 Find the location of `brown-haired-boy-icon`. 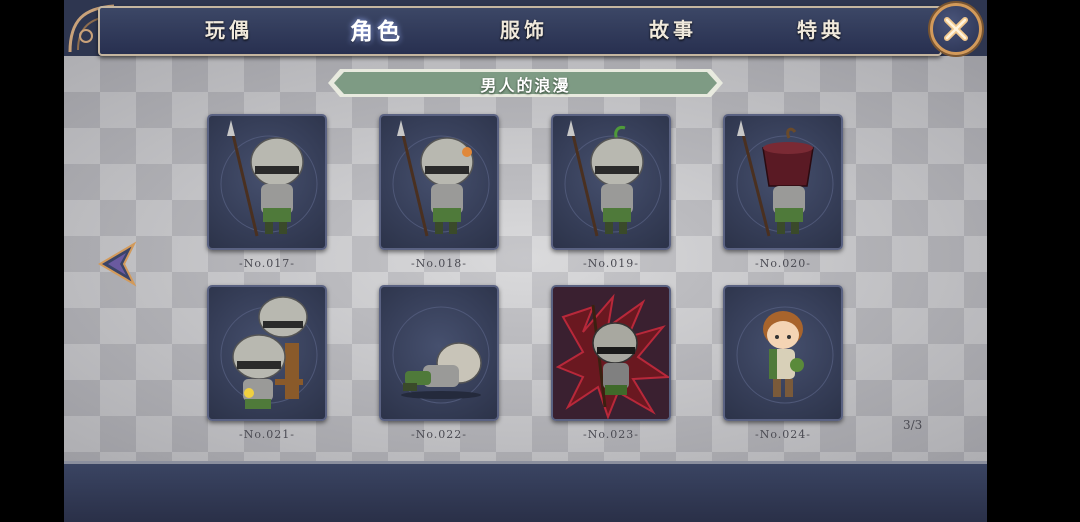

brown-haired-boy-icon is located at coordinates (785, 355).